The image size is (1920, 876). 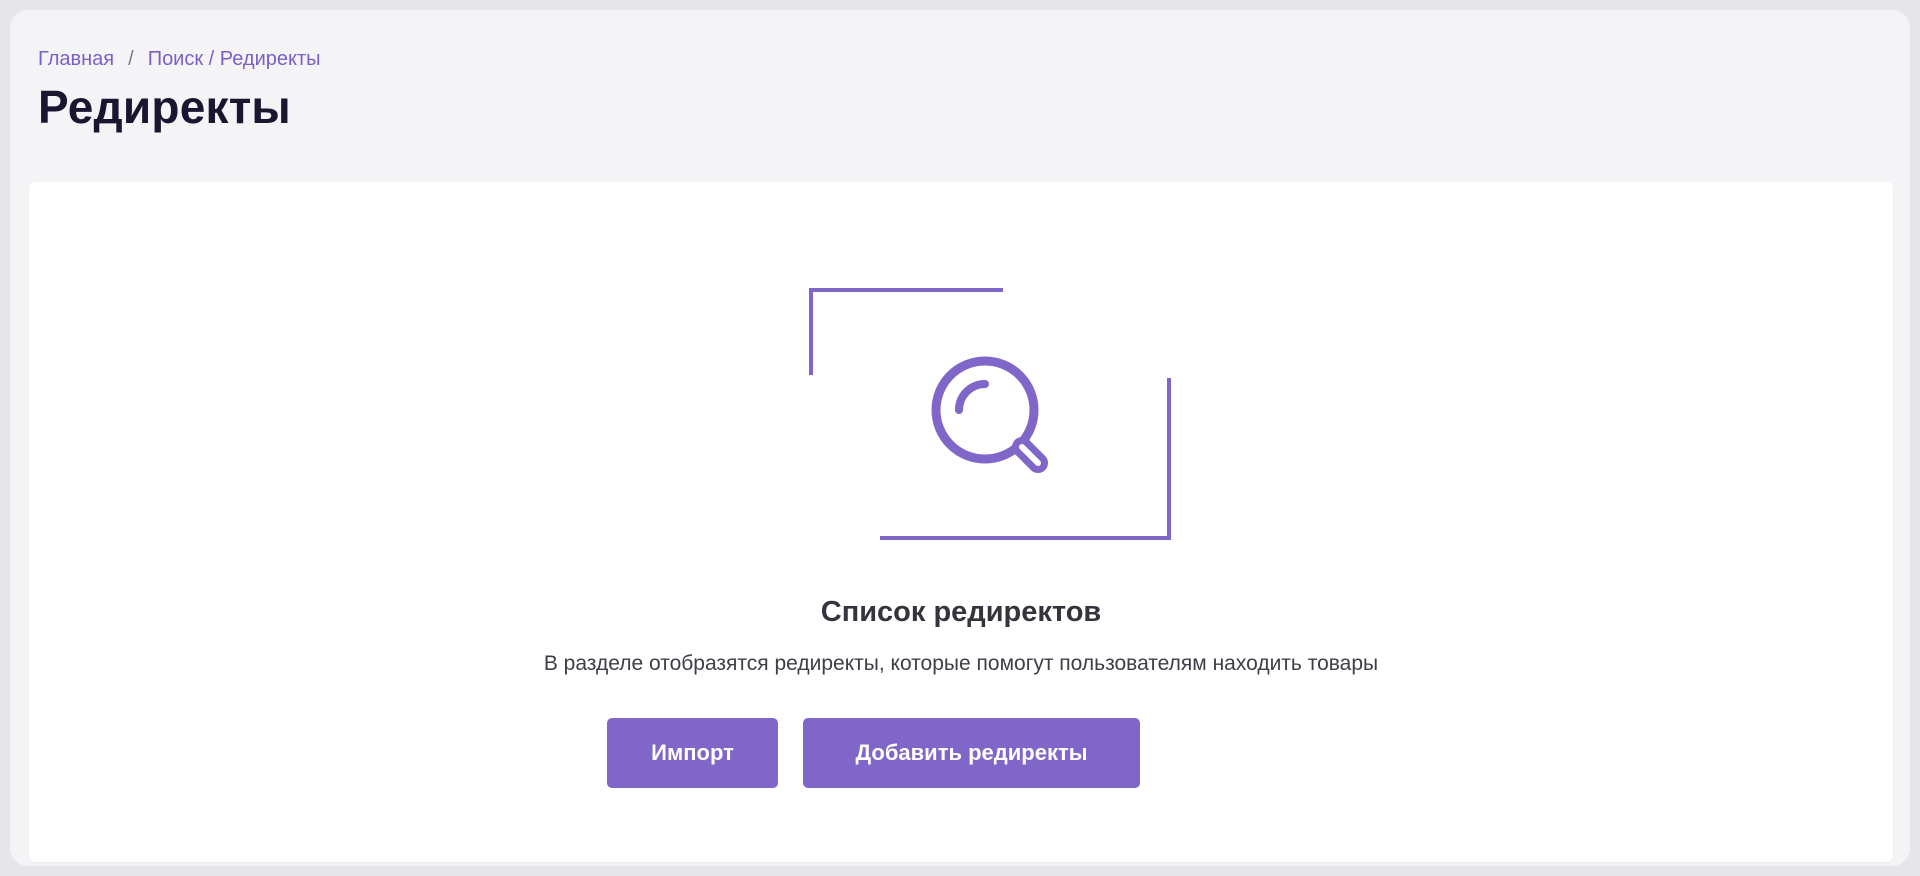 What do you see at coordinates (164, 107) in the screenshot?
I see `page-title: Редиректы` at bounding box center [164, 107].